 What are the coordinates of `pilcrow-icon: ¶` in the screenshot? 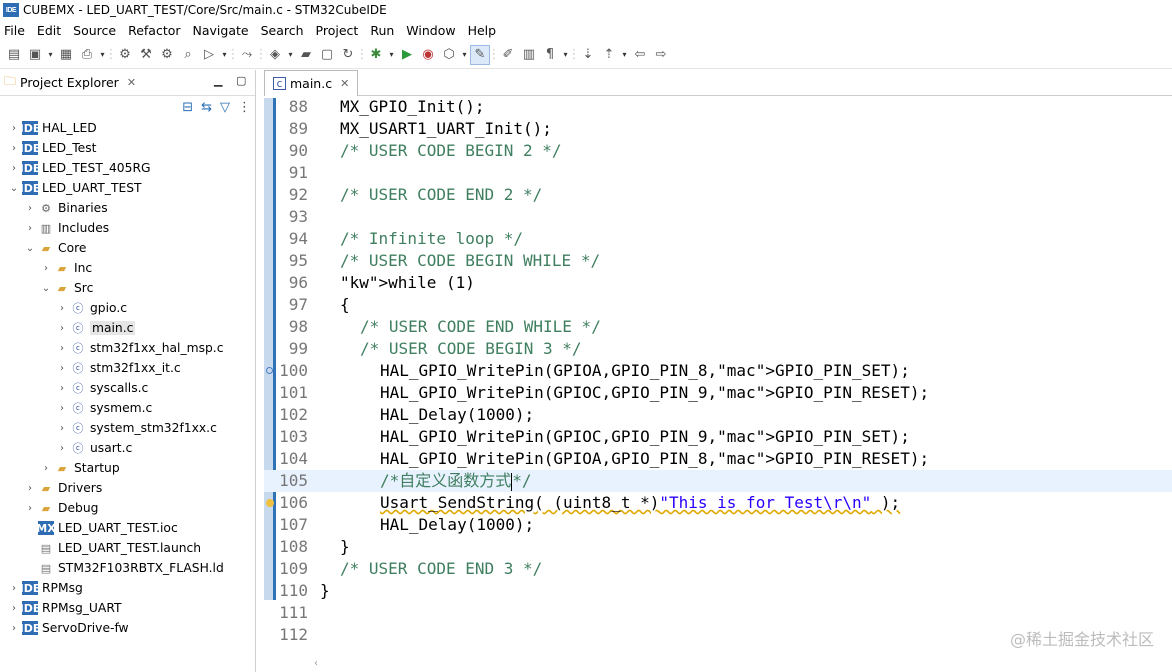 It's located at (550, 55).